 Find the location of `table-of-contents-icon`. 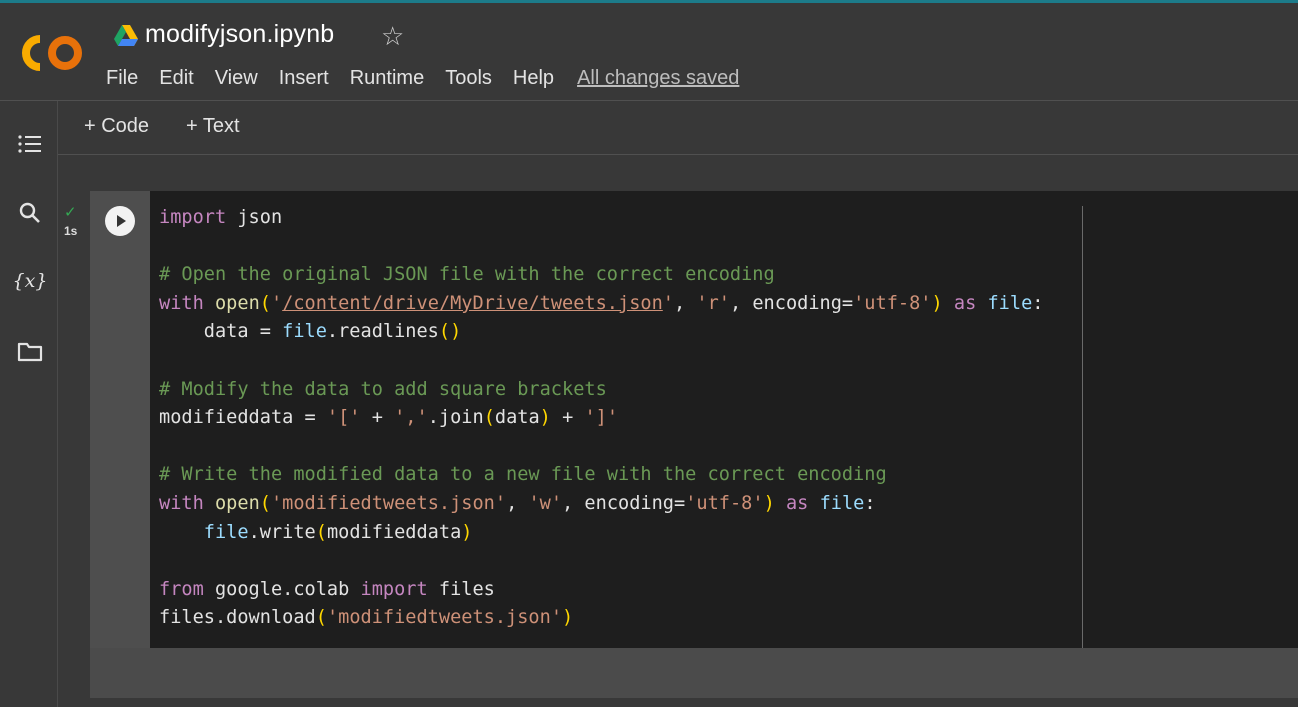

table-of-contents-icon is located at coordinates (30, 144).